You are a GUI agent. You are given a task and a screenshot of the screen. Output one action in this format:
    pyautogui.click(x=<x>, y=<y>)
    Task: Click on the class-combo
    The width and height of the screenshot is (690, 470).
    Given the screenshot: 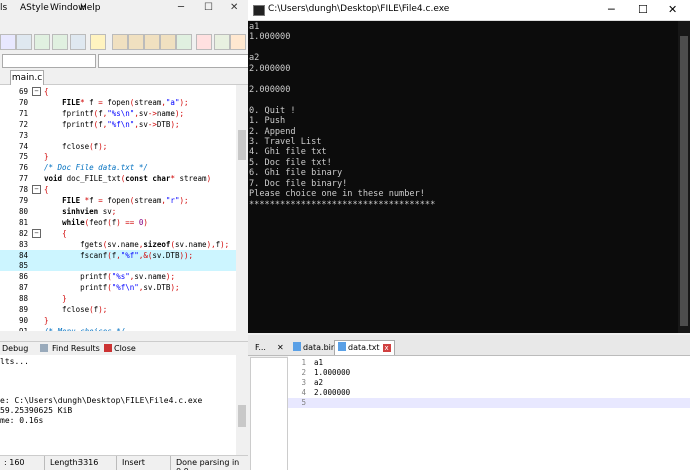 What is the action you would take?
    pyautogui.click(x=49, y=61)
    